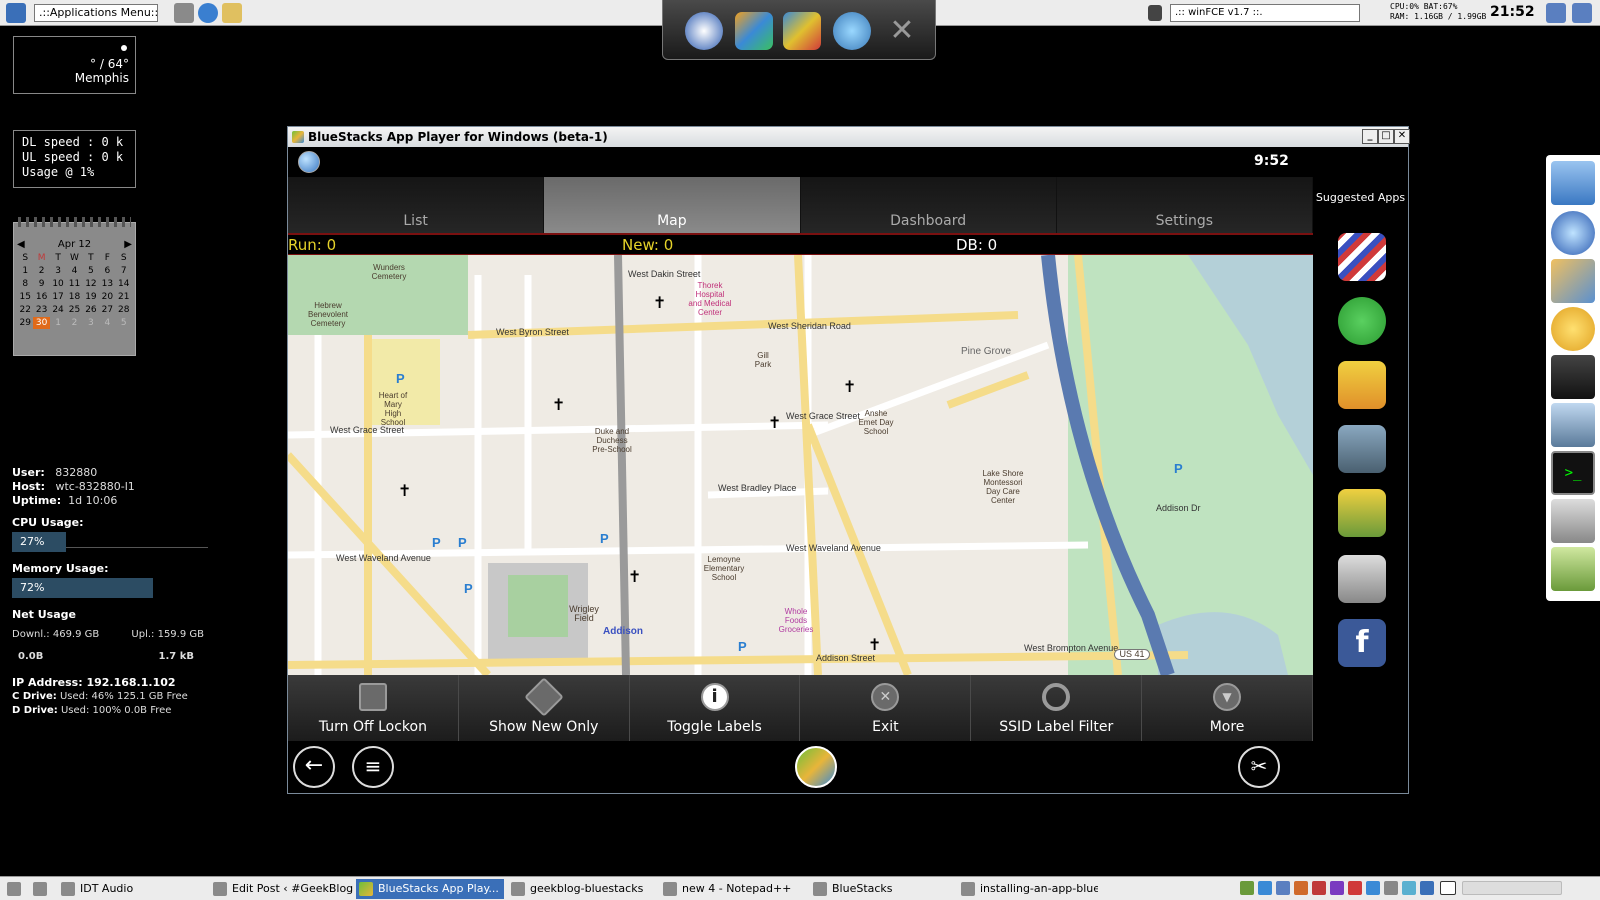 Image resolution: width=1600 pixels, height=900 pixels. Describe the element at coordinates (1362, 513) in the screenshot. I see `game-icon-village` at that location.